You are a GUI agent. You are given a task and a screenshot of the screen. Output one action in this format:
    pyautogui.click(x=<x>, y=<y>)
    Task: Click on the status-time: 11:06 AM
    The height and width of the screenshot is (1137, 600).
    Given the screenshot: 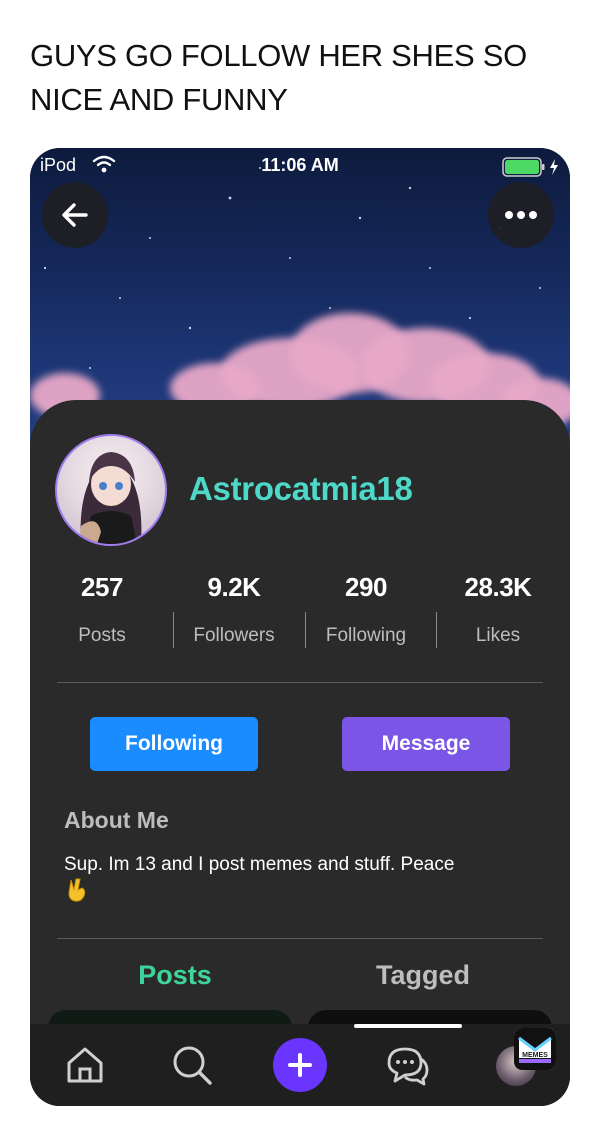 What is the action you would take?
    pyautogui.click(x=300, y=165)
    